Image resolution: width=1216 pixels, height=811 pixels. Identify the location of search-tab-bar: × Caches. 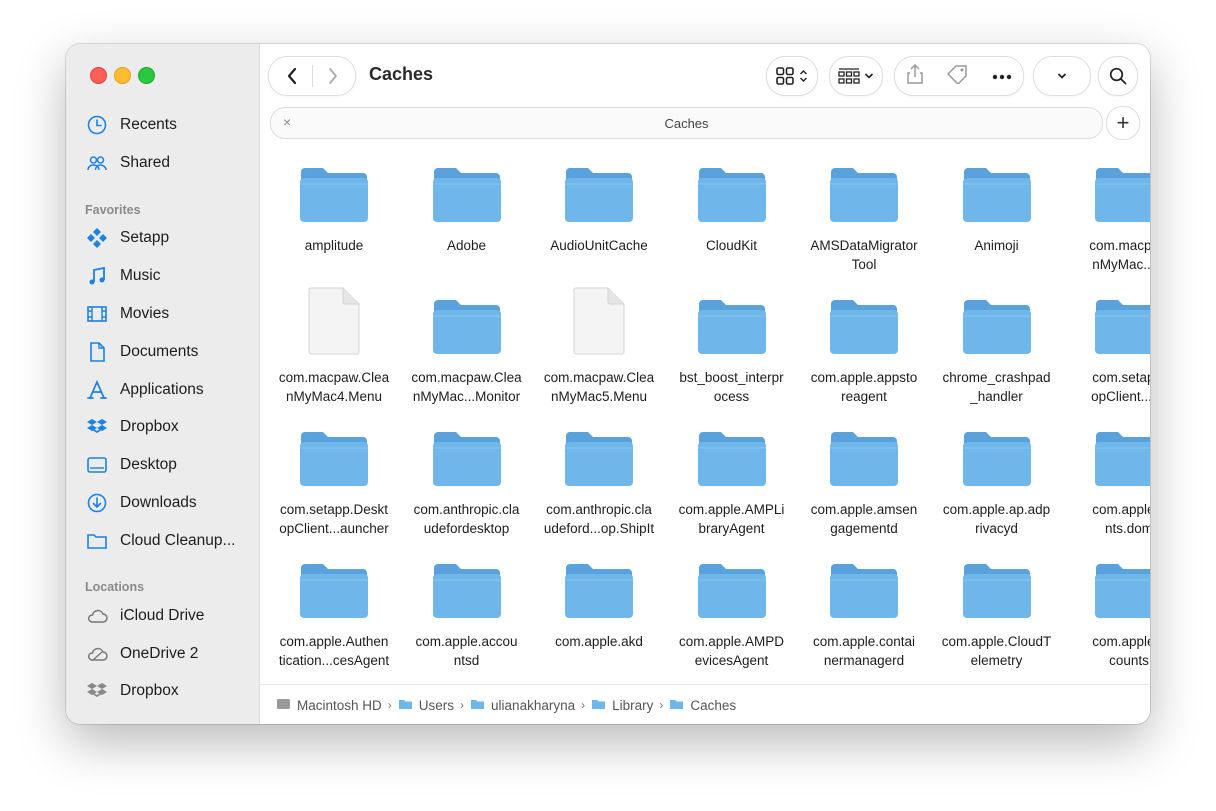
(686, 123).